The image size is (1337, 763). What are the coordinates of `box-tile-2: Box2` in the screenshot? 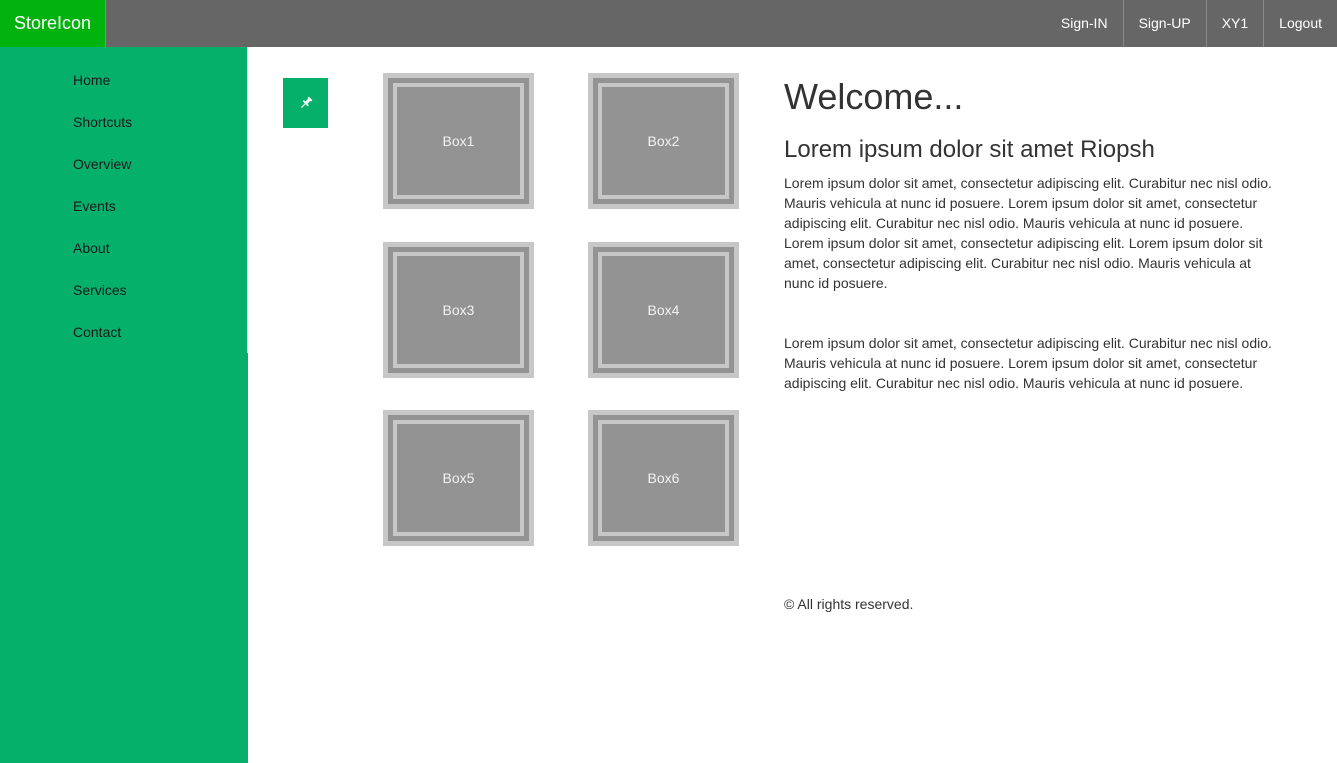 It's located at (663, 141).